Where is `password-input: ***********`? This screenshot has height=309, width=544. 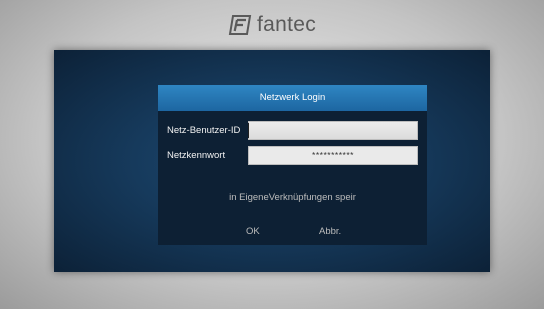
password-input: *********** is located at coordinates (333, 155).